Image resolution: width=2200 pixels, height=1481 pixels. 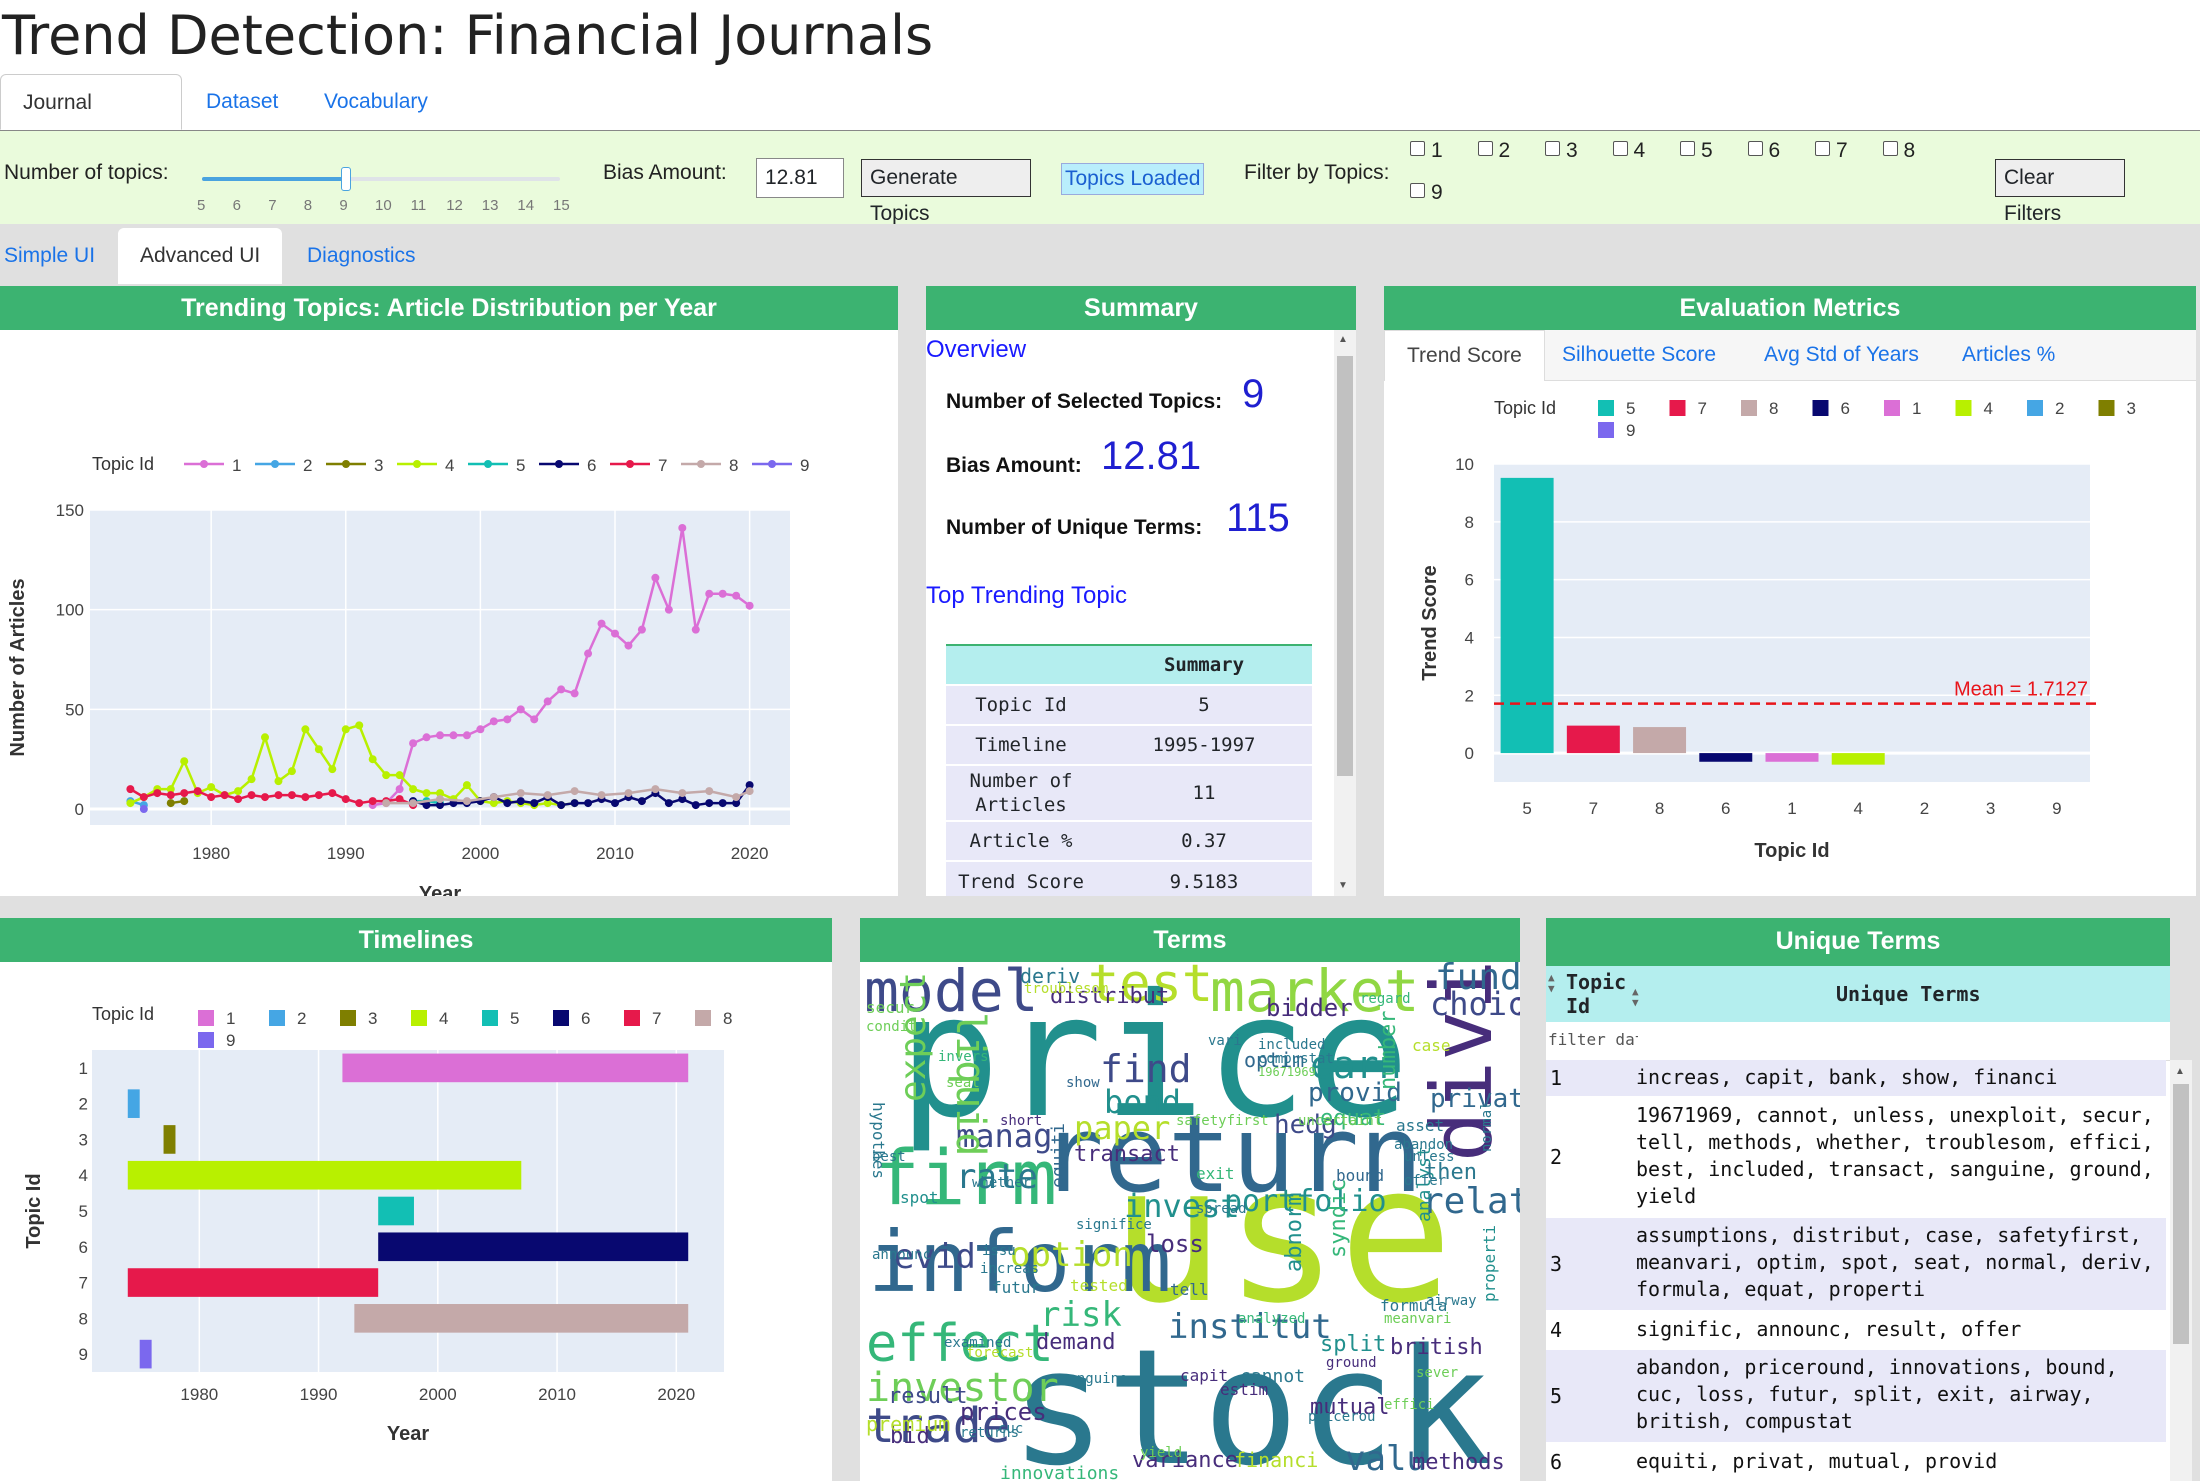 What do you see at coordinates (381, 179) in the screenshot?
I see `num-topics-slider` at bounding box center [381, 179].